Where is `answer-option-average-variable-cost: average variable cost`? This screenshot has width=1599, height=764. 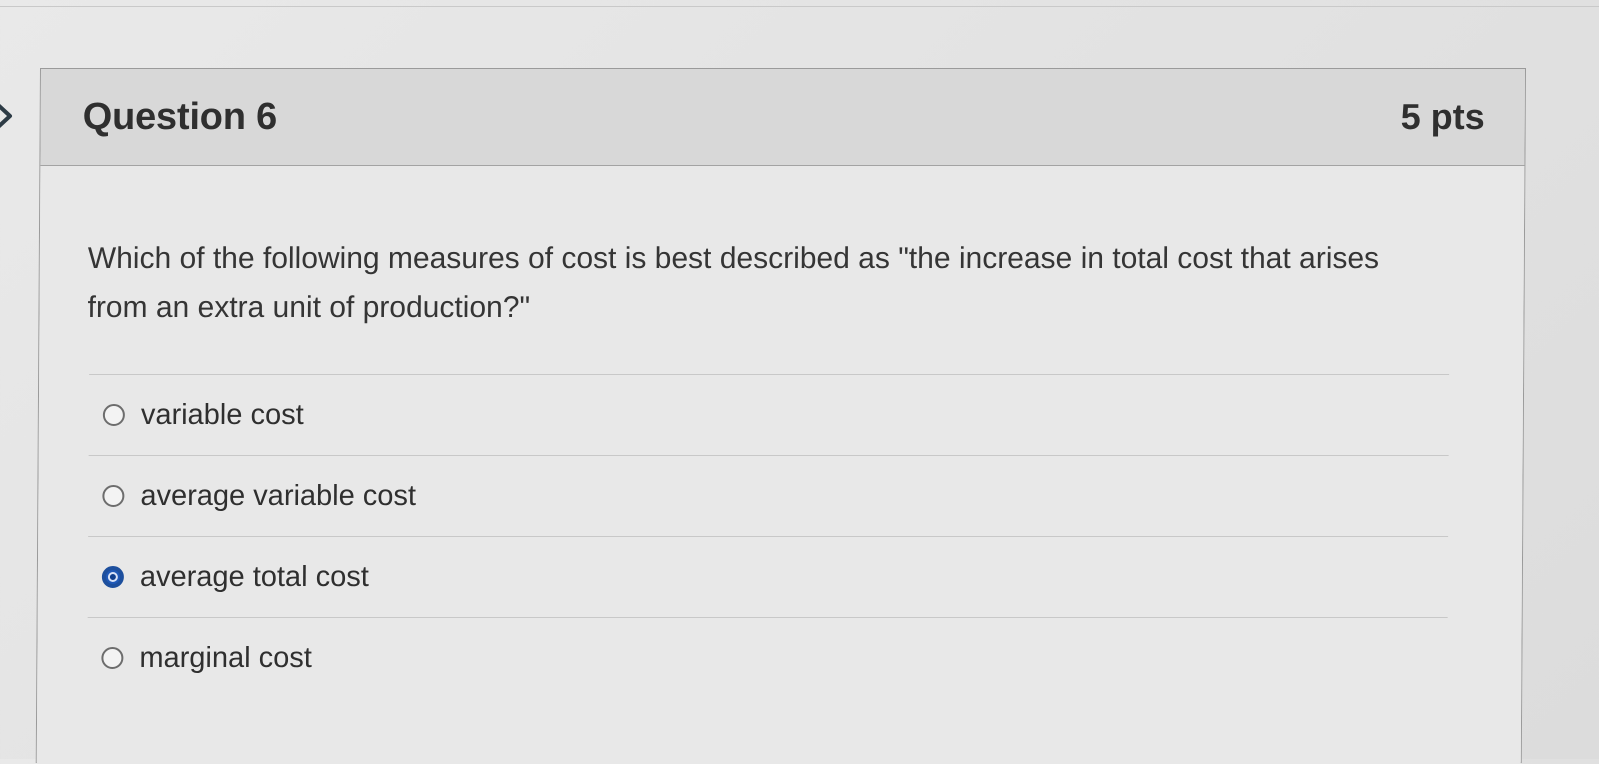
answer-option-average-variable-cost: average variable cost is located at coordinates (768, 496).